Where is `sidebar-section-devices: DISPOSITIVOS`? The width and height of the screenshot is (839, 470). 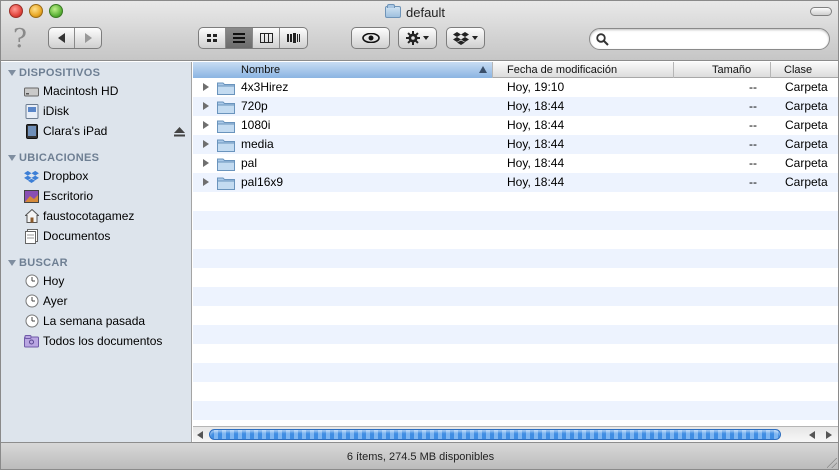
sidebar-section-devices: DISPOSITIVOS is located at coordinates (54, 73).